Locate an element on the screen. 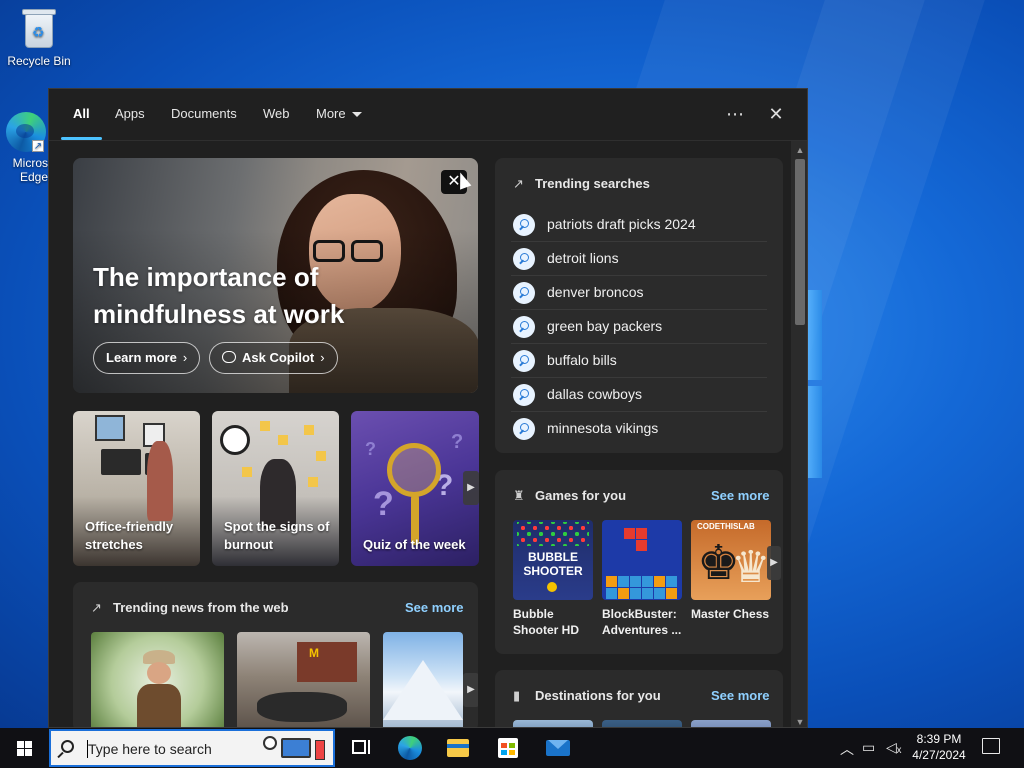  games-header: ♜ Games for you is located at coordinates (569, 496).